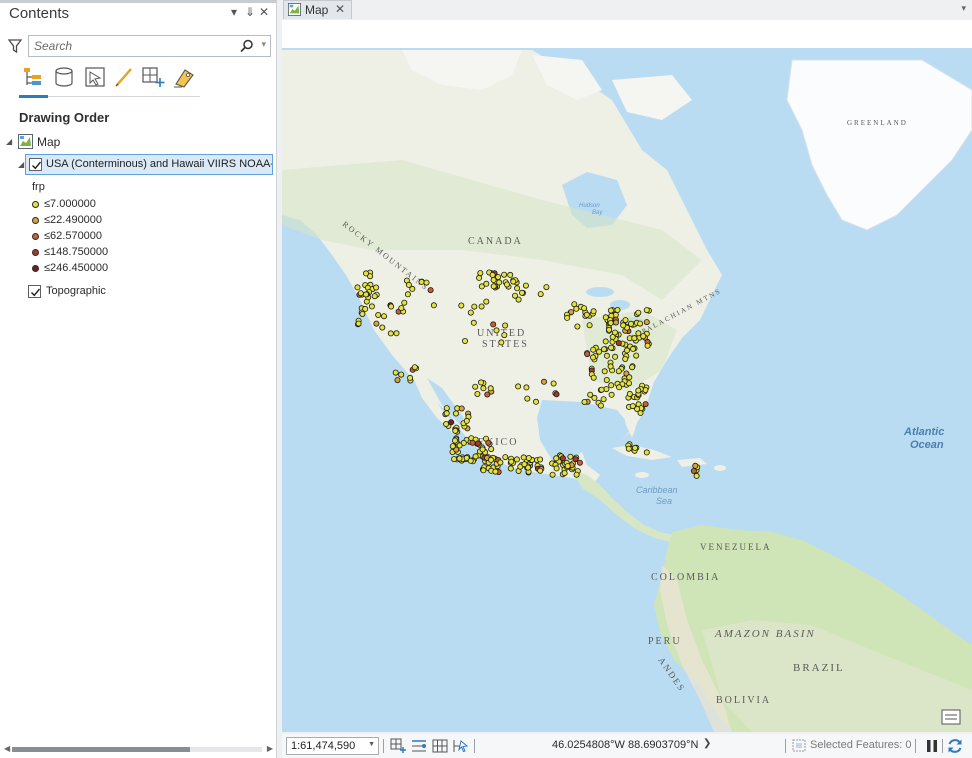  I want to click on legend-class-3: ≤62.570000, so click(107, 236).